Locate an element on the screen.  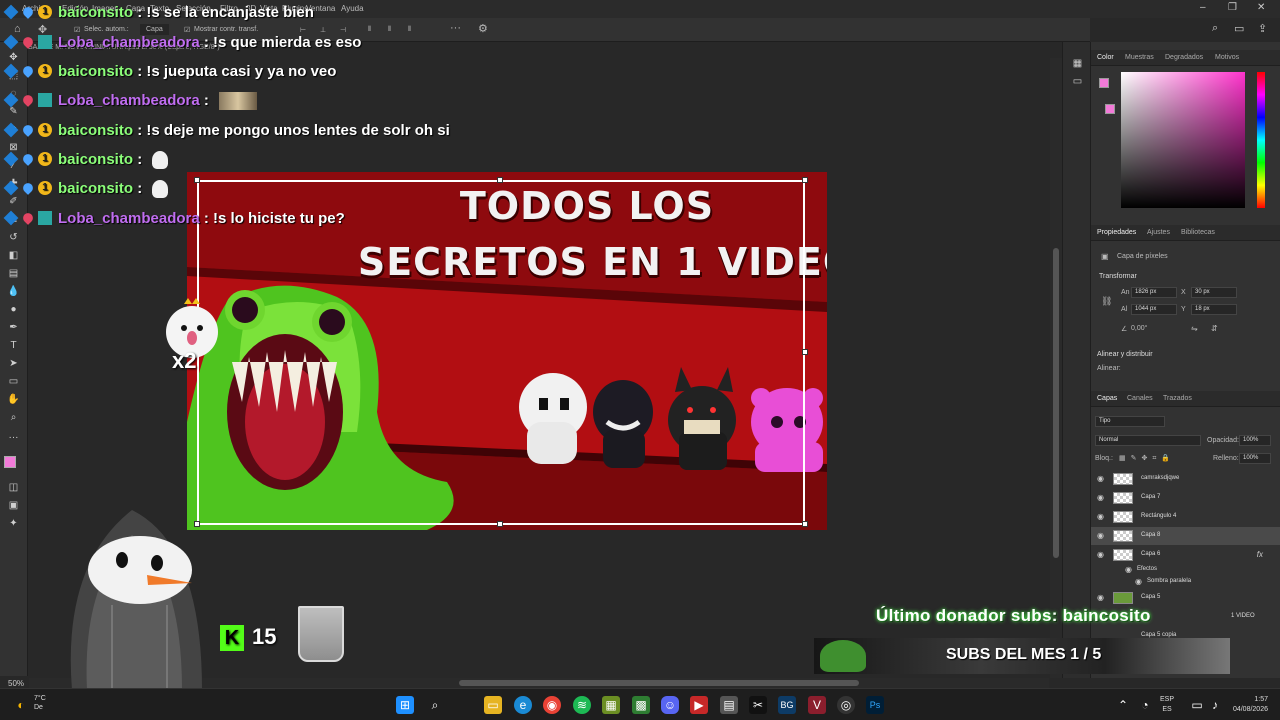
obs-icon: ◎ is located at coordinates (846, 705).